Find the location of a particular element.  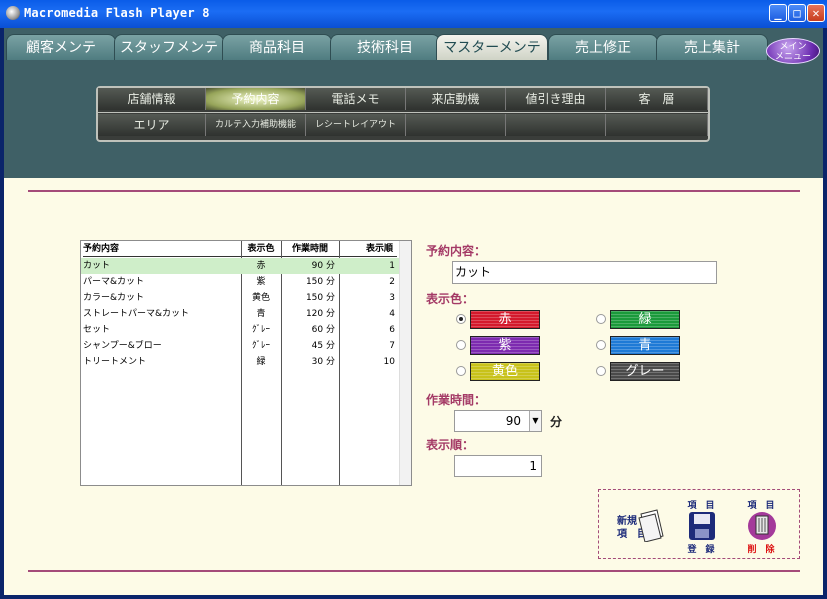

subnav-phone-memo: 電話メモ is located at coordinates (356, 99).